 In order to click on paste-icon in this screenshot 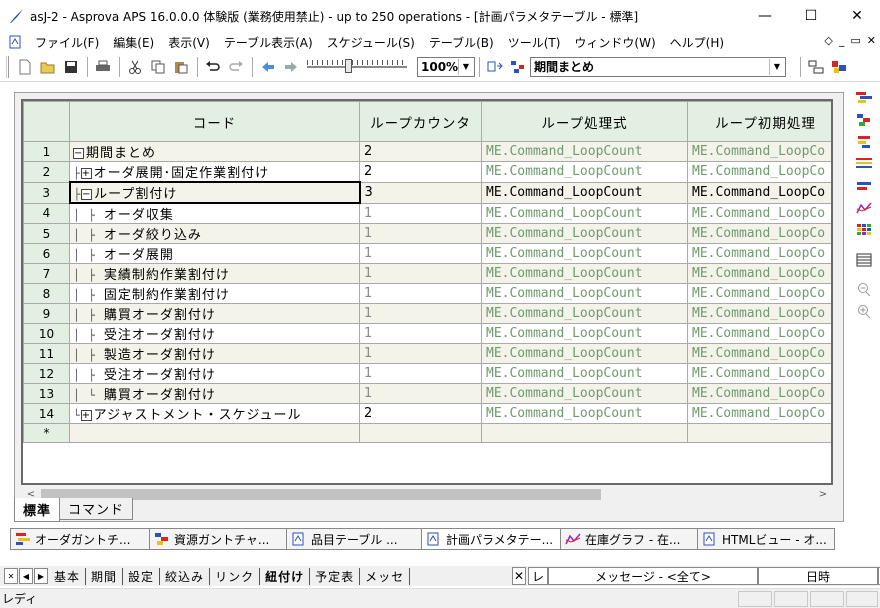, I will do `click(181, 67)`.